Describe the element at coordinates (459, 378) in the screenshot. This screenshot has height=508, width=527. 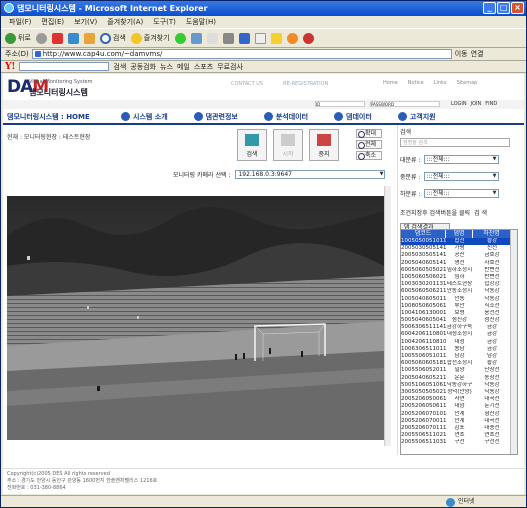
I see `table-row: 2005040605211000 운문 동창천` at that location.